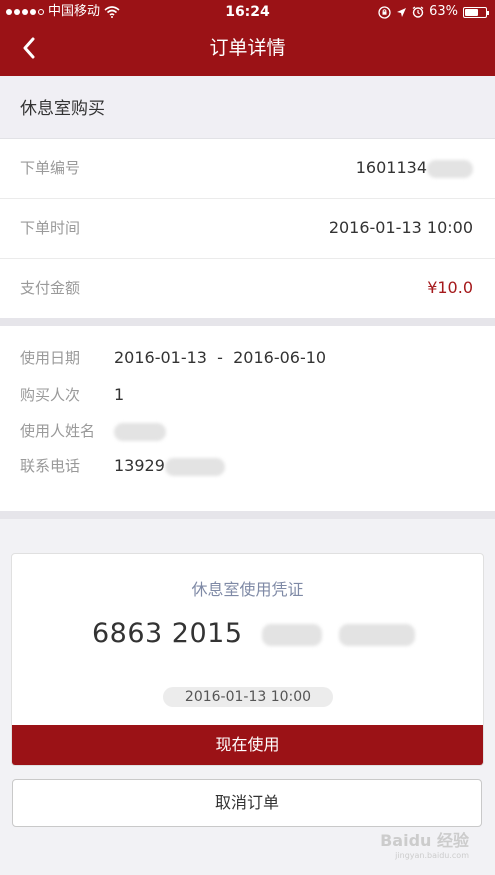 The image size is (495, 875). I want to click on order-number-label: 下单编号, so click(50, 168).